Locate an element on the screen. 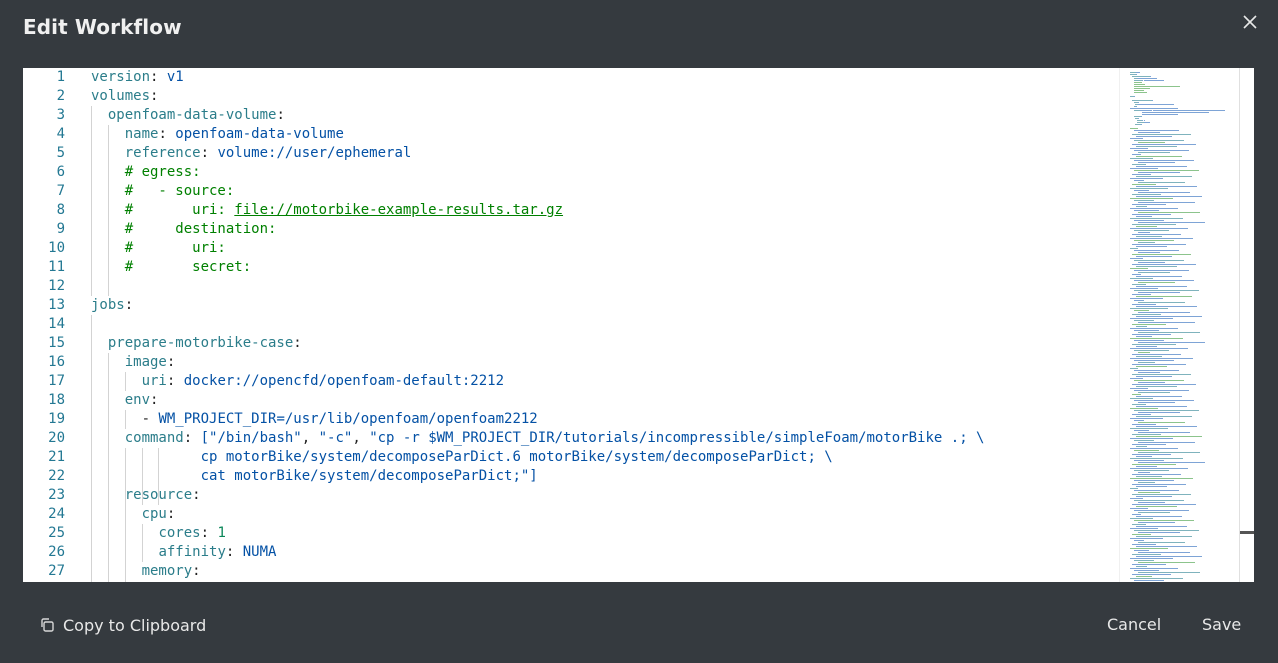  yaml-key: jobs is located at coordinates (108, 305).